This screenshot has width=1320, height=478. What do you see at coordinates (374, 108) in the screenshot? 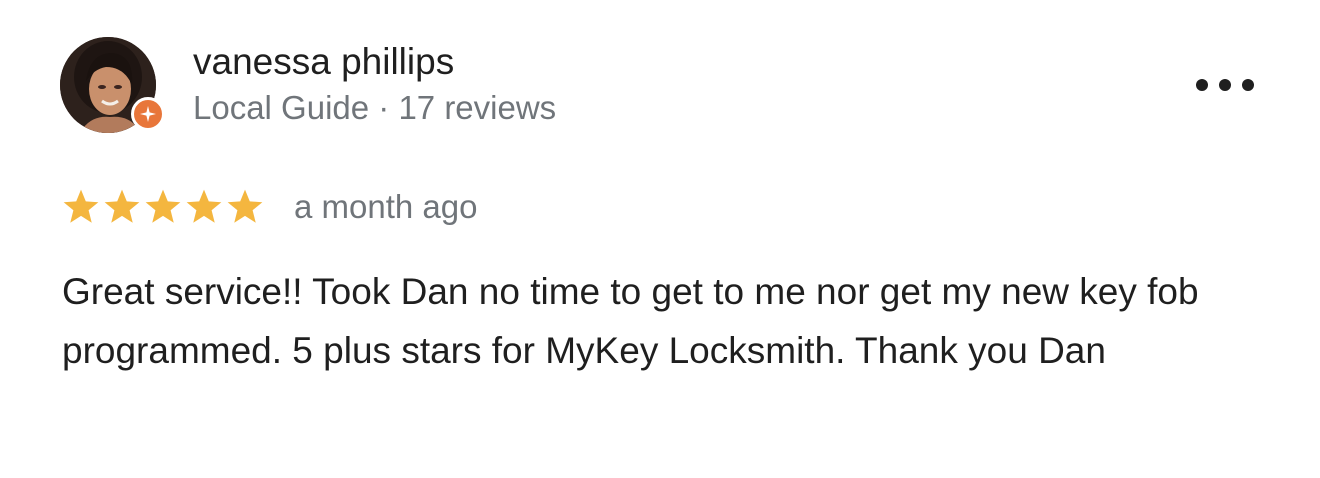
I see `author-meta: Local Guide · 17 reviews` at bounding box center [374, 108].